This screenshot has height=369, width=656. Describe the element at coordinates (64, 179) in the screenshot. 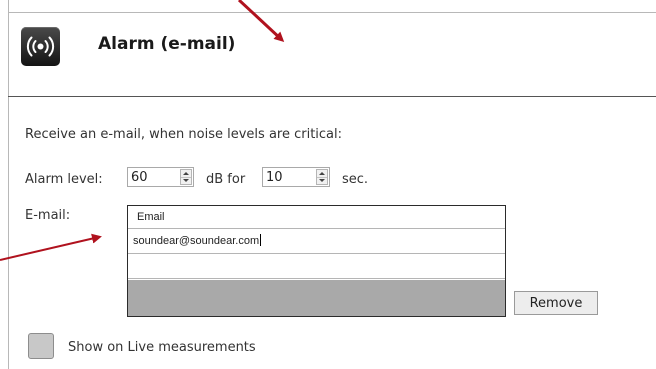

I see `alarm-level-label: Alarm level:` at that location.